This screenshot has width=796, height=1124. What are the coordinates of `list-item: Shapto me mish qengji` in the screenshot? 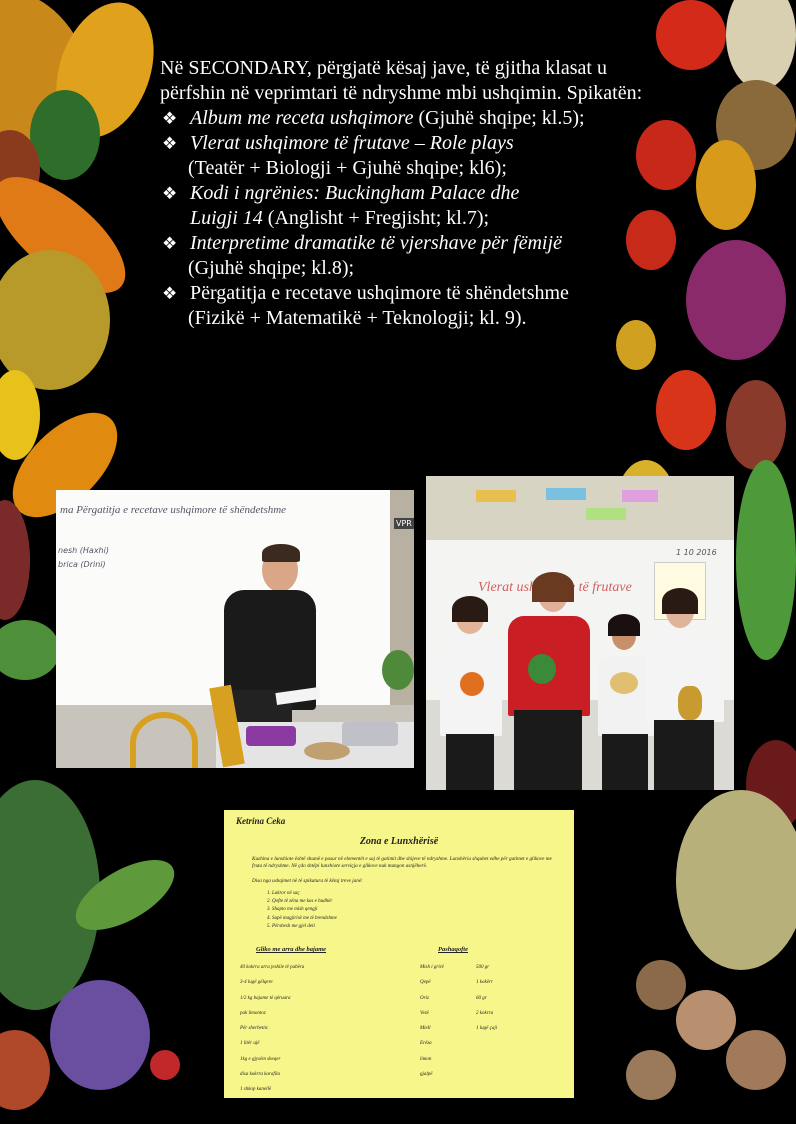 It's located at (304, 910).